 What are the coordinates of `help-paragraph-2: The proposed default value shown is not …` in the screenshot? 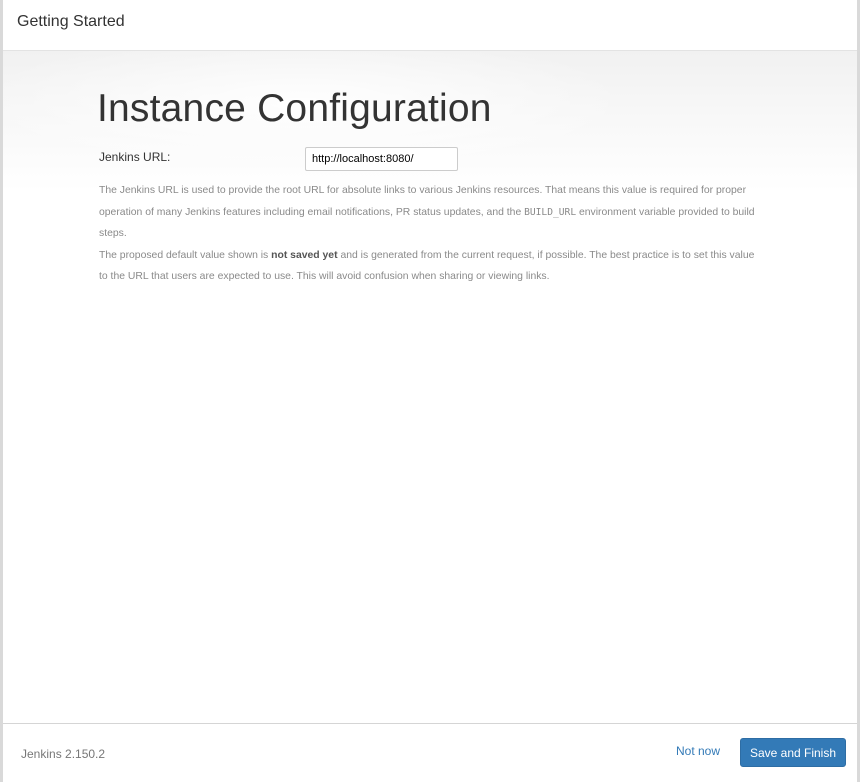 It's located at (429, 266).